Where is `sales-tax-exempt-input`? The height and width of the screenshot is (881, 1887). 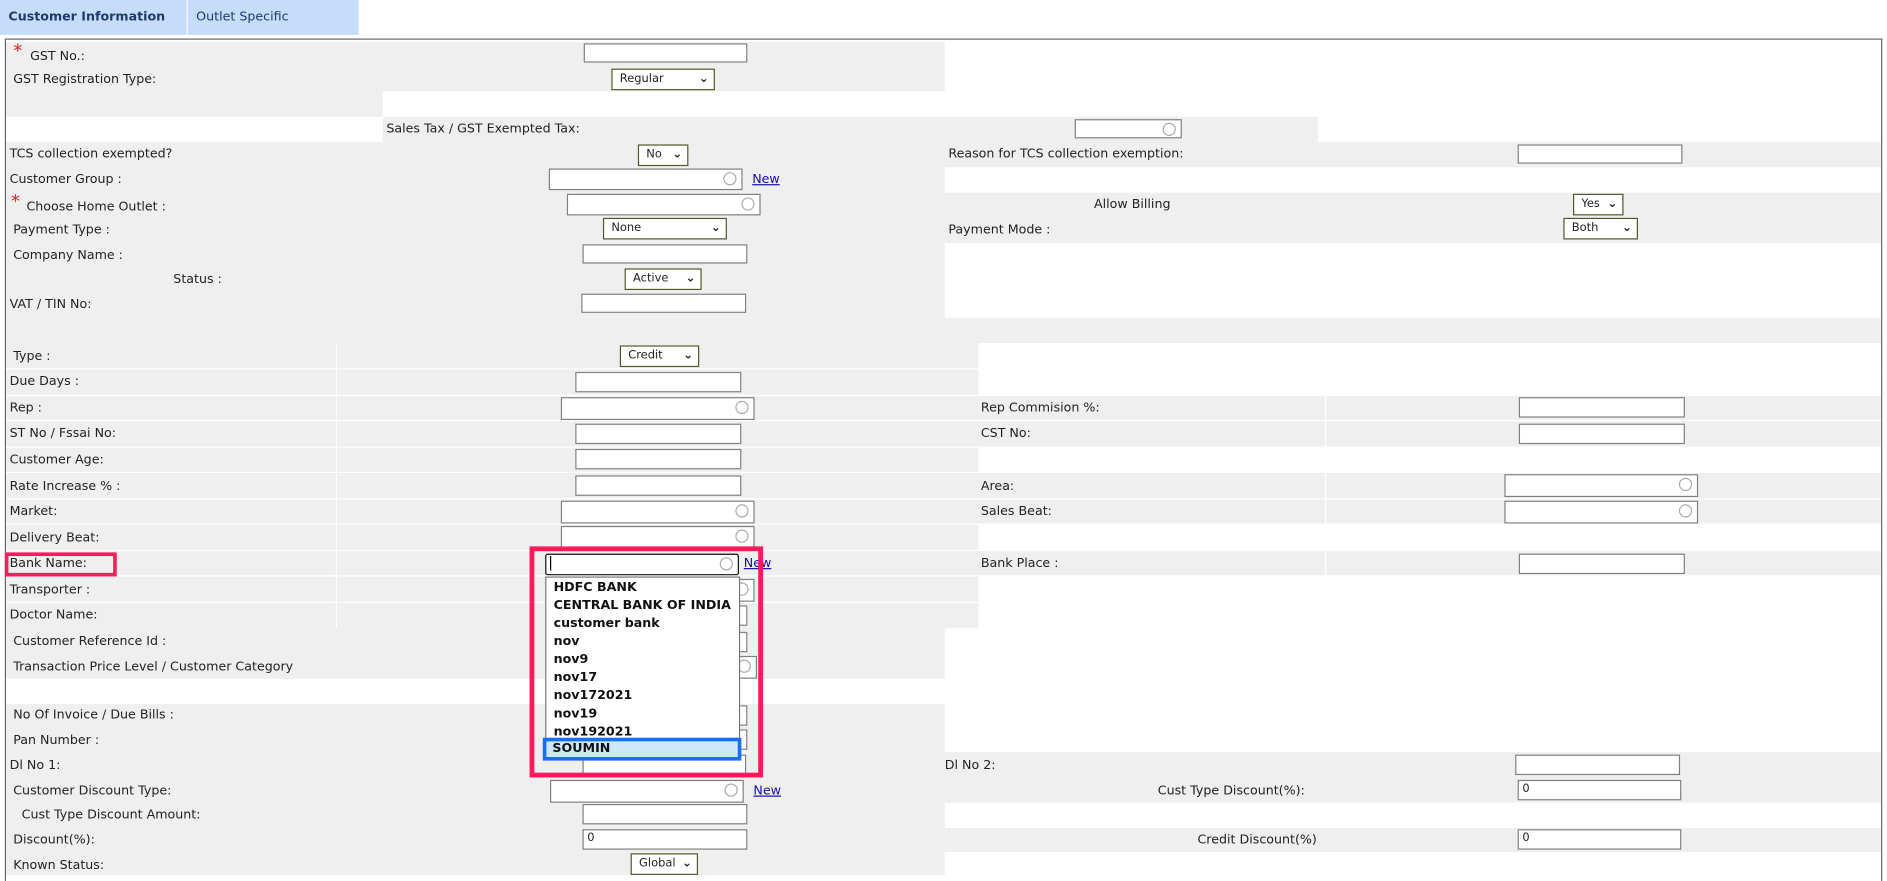 sales-tax-exempt-input is located at coordinates (1128, 129).